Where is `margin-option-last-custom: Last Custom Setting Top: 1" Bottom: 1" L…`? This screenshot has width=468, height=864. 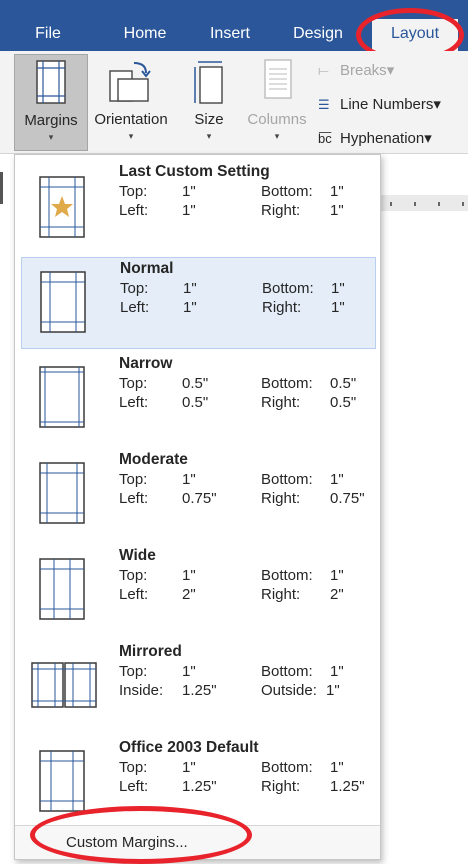 margin-option-last-custom: Last Custom Setting Top: 1" Bottom: 1" L… is located at coordinates (198, 207).